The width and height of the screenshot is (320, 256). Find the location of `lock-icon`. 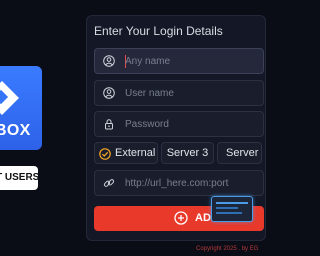

lock-icon is located at coordinates (109, 124).